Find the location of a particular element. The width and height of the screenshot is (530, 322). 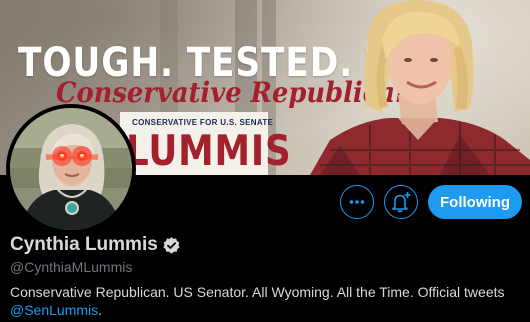

profile-name: Cynthia Lummis is located at coordinates (84, 244).